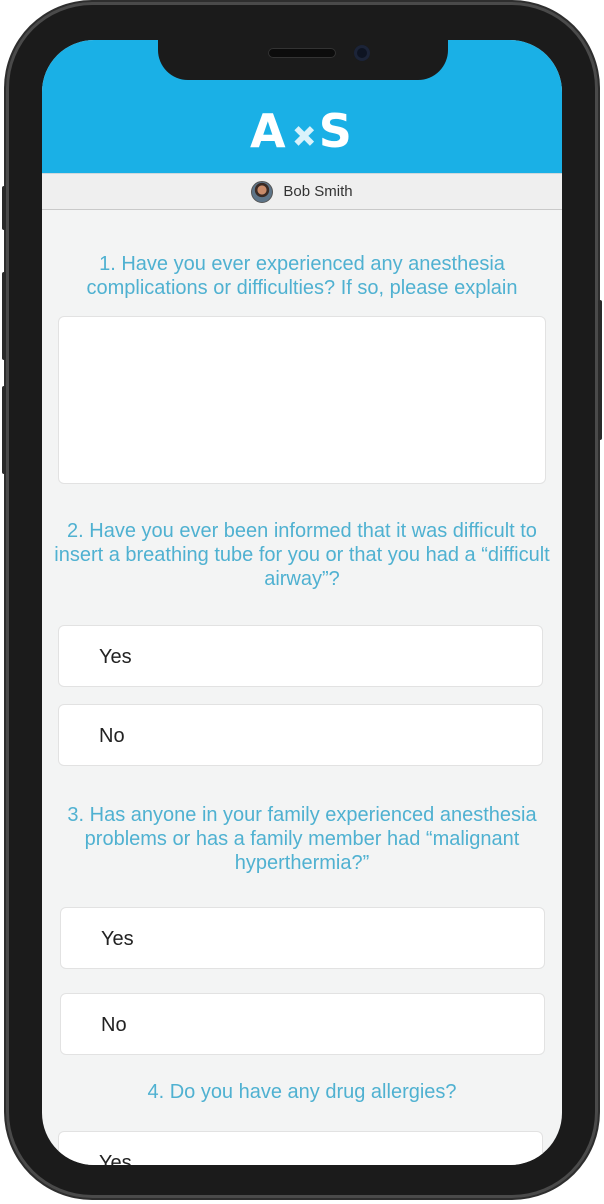 This screenshot has height=1204, width=604. What do you see at coordinates (4, 430) in the screenshot?
I see `volume-down-button` at bounding box center [4, 430].